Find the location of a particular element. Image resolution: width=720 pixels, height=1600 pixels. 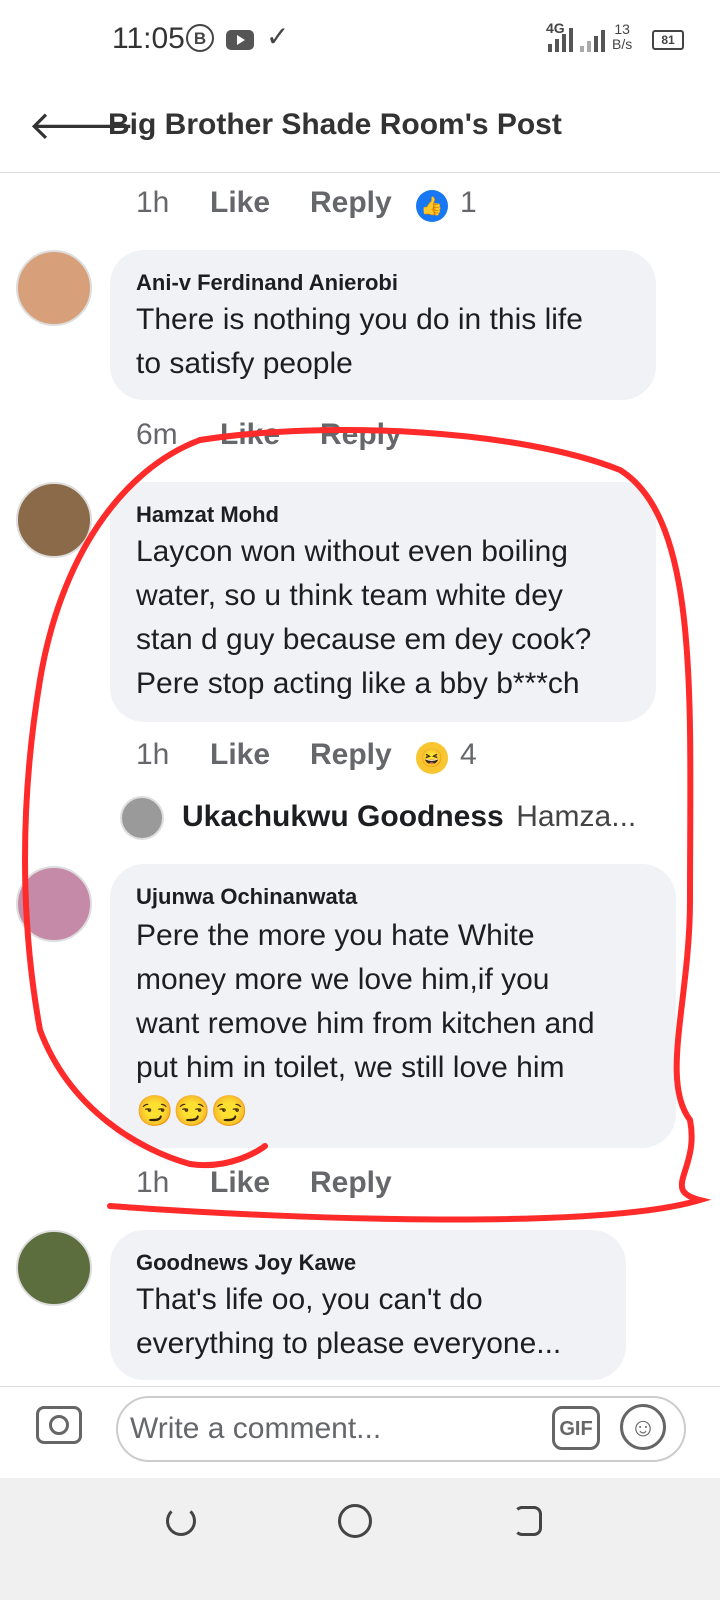

comment-line: Laycon won without even boiling is located at coordinates (352, 551).